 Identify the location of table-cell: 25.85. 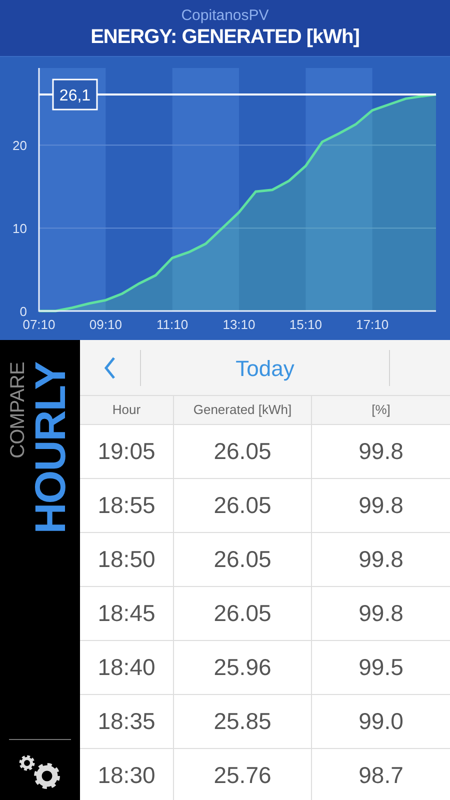
(242, 721).